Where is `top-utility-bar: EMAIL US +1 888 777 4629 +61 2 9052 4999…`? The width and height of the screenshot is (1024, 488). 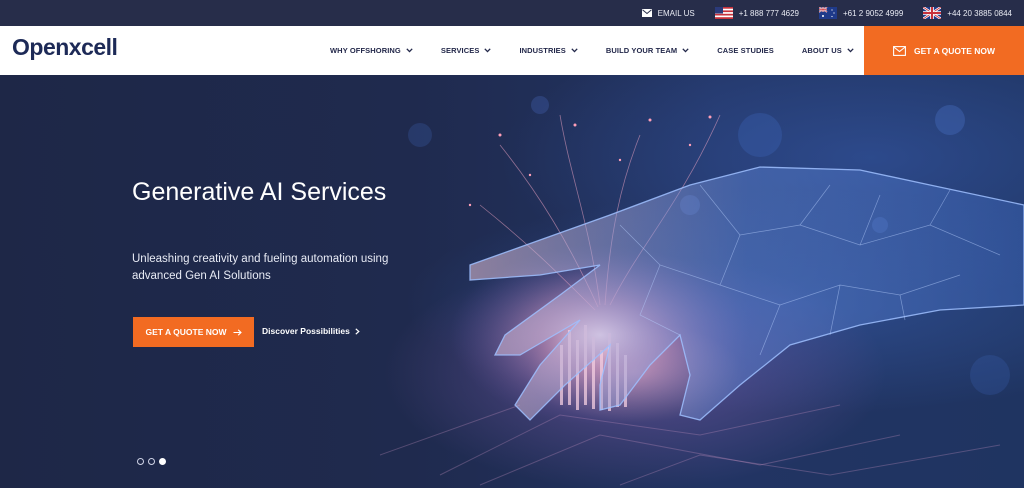 top-utility-bar: EMAIL US +1 888 777 4629 +61 2 9052 4999… is located at coordinates (512, 13).